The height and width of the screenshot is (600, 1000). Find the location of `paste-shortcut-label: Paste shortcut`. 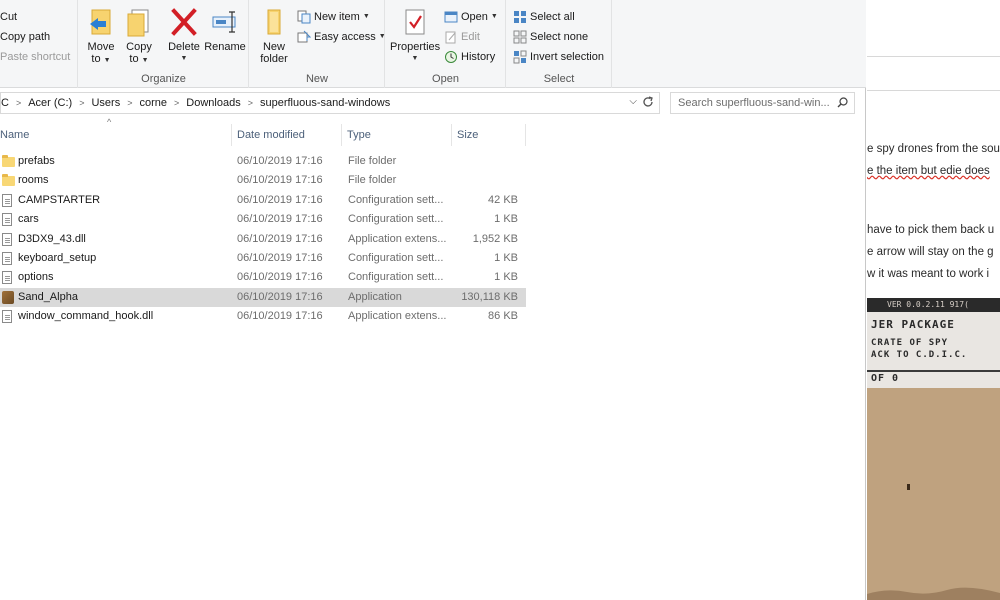

paste-shortcut-label: Paste shortcut is located at coordinates (35, 57).